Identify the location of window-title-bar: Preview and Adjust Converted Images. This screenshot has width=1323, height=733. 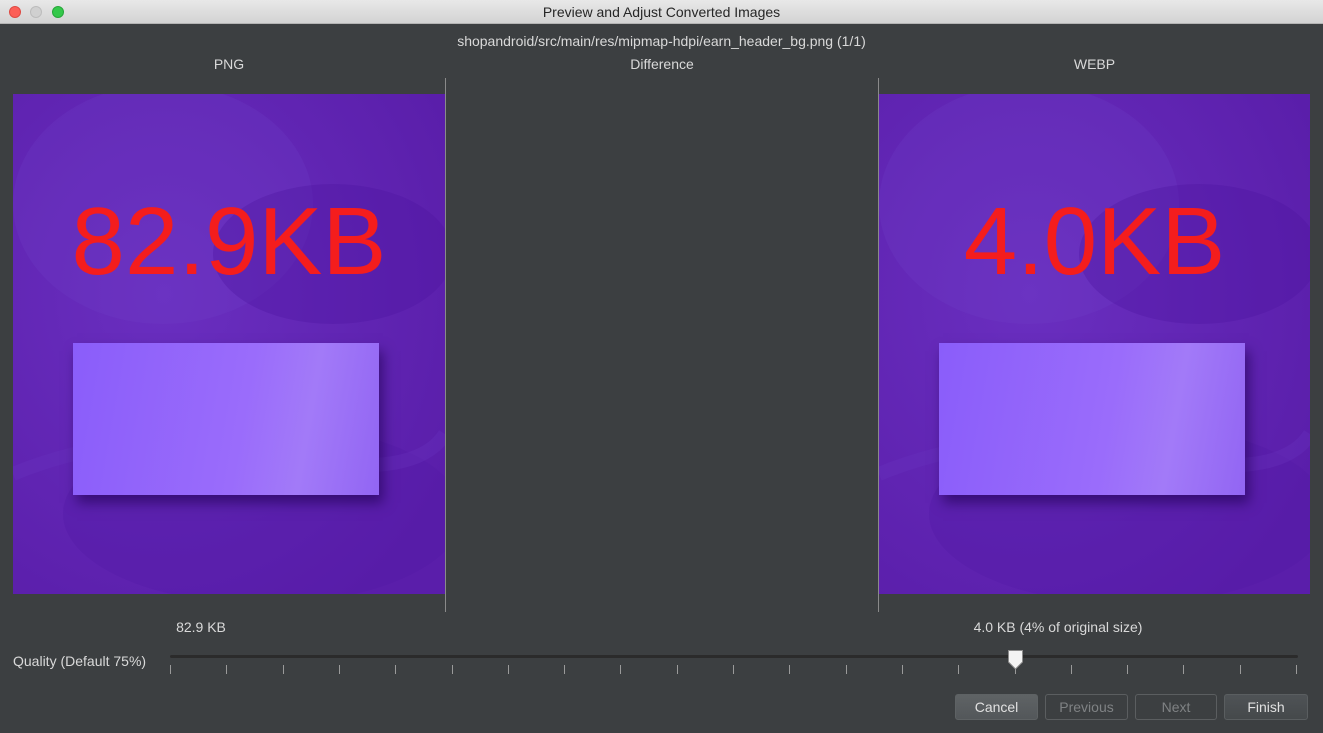
(661, 12).